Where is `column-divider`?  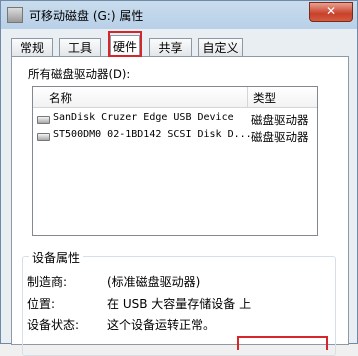 column-divider is located at coordinates (247, 97).